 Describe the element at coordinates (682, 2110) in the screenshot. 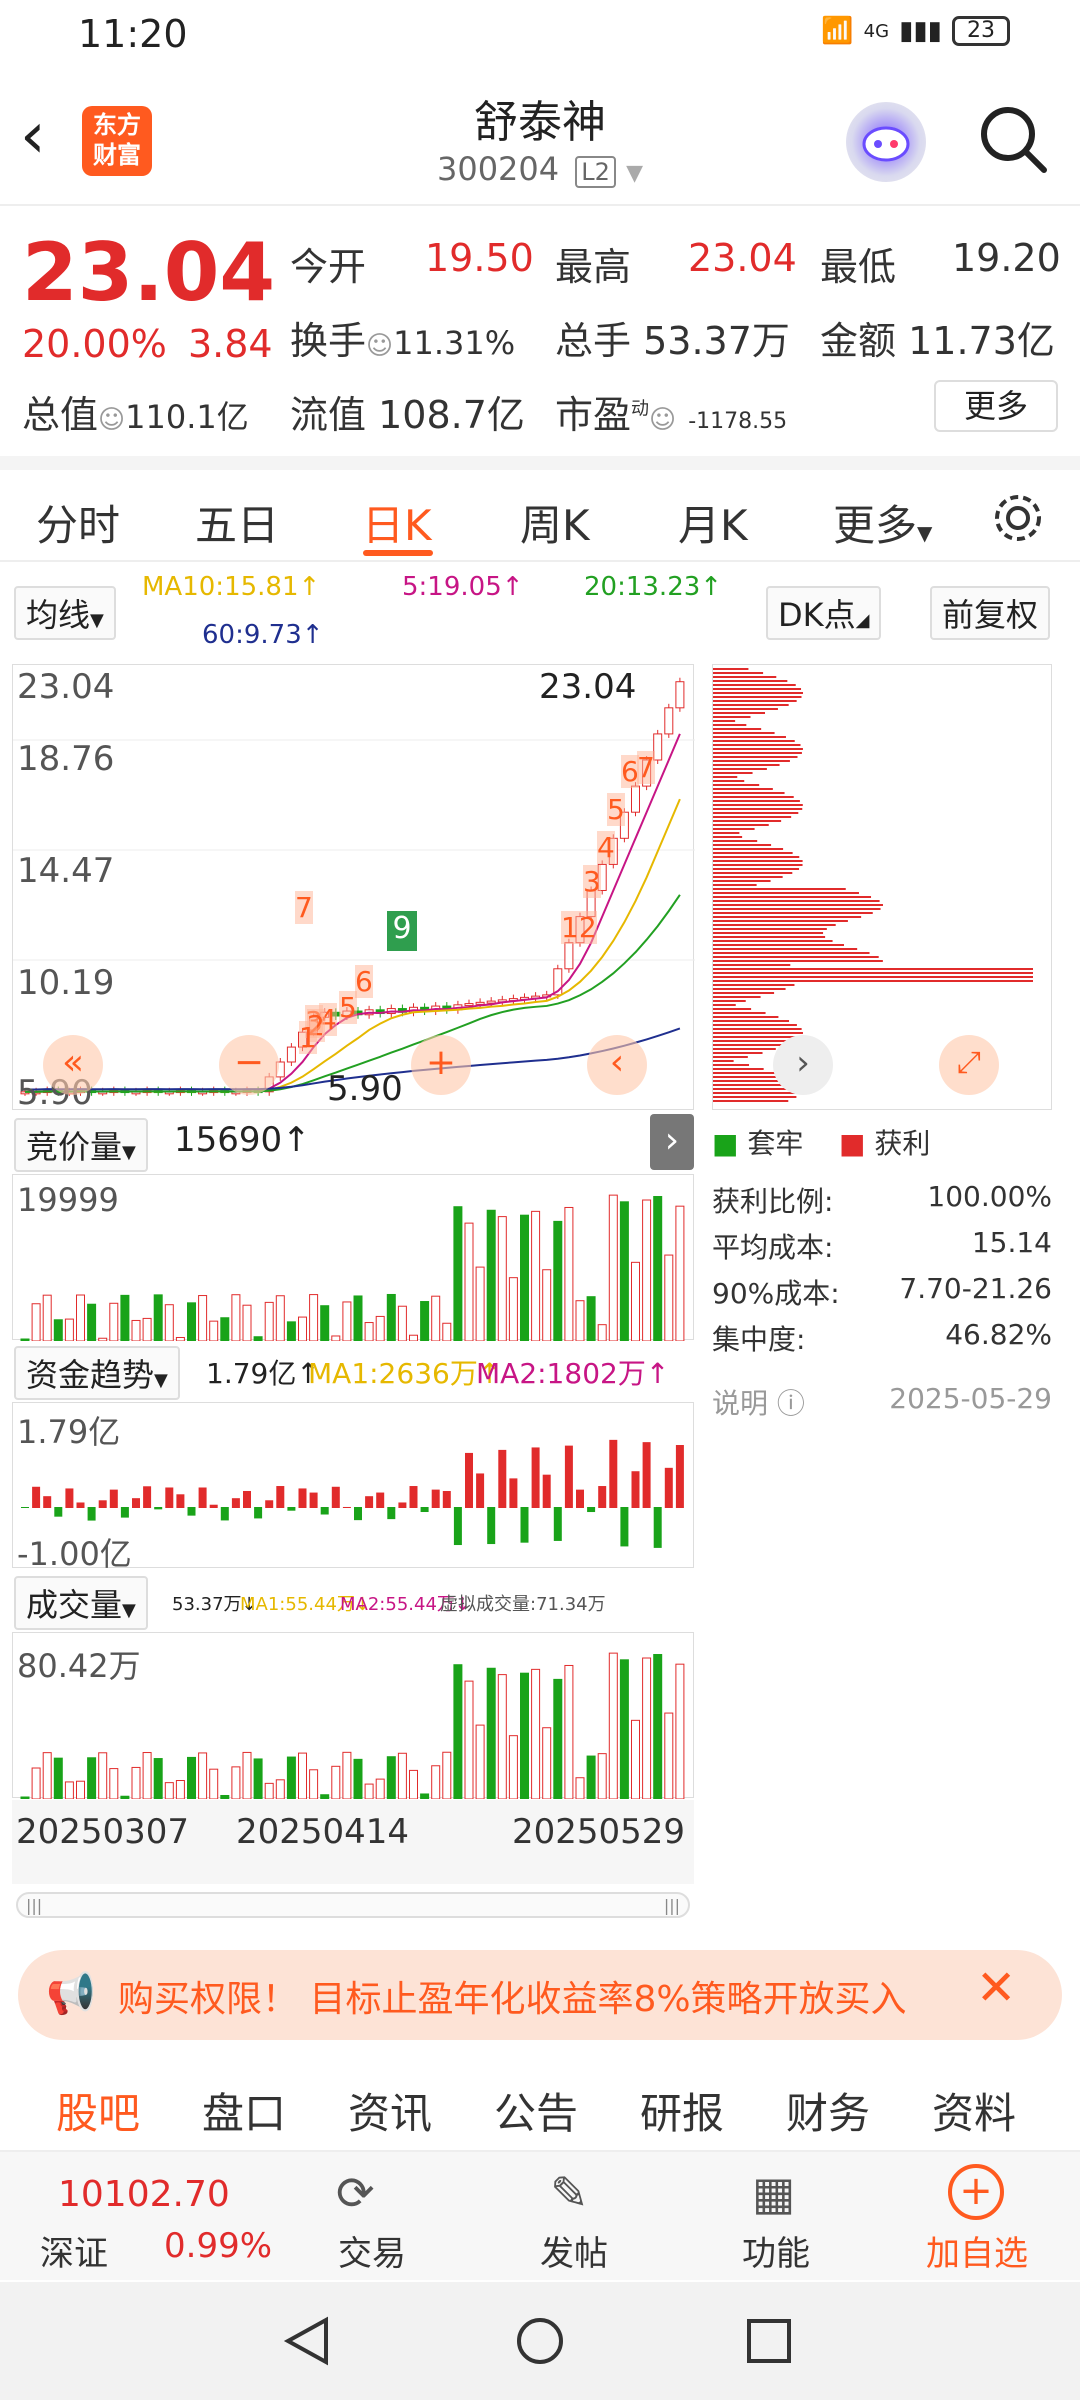

I see `tab-research: 研报` at that location.